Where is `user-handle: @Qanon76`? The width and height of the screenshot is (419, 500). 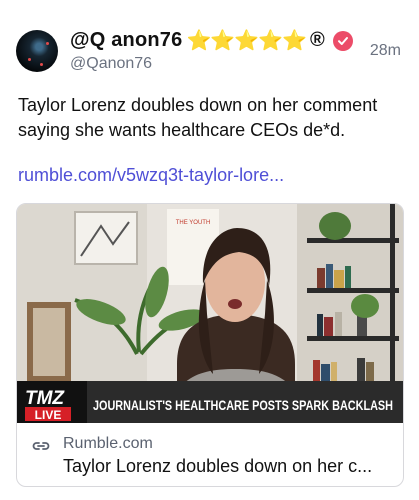 user-handle: @Qanon76 is located at coordinates (111, 64).